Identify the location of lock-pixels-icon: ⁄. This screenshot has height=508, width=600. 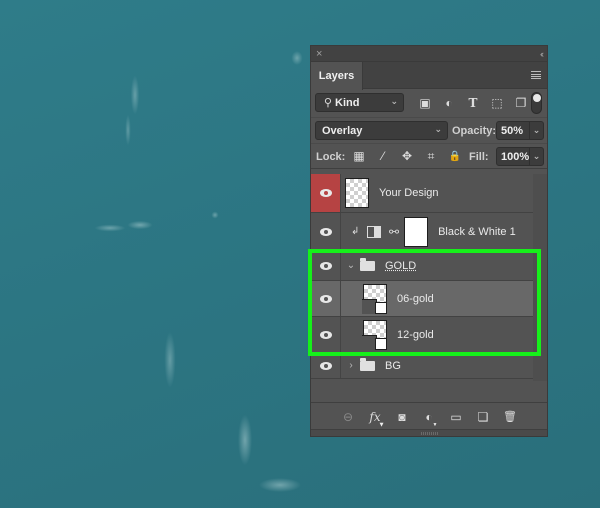
(383, 156).